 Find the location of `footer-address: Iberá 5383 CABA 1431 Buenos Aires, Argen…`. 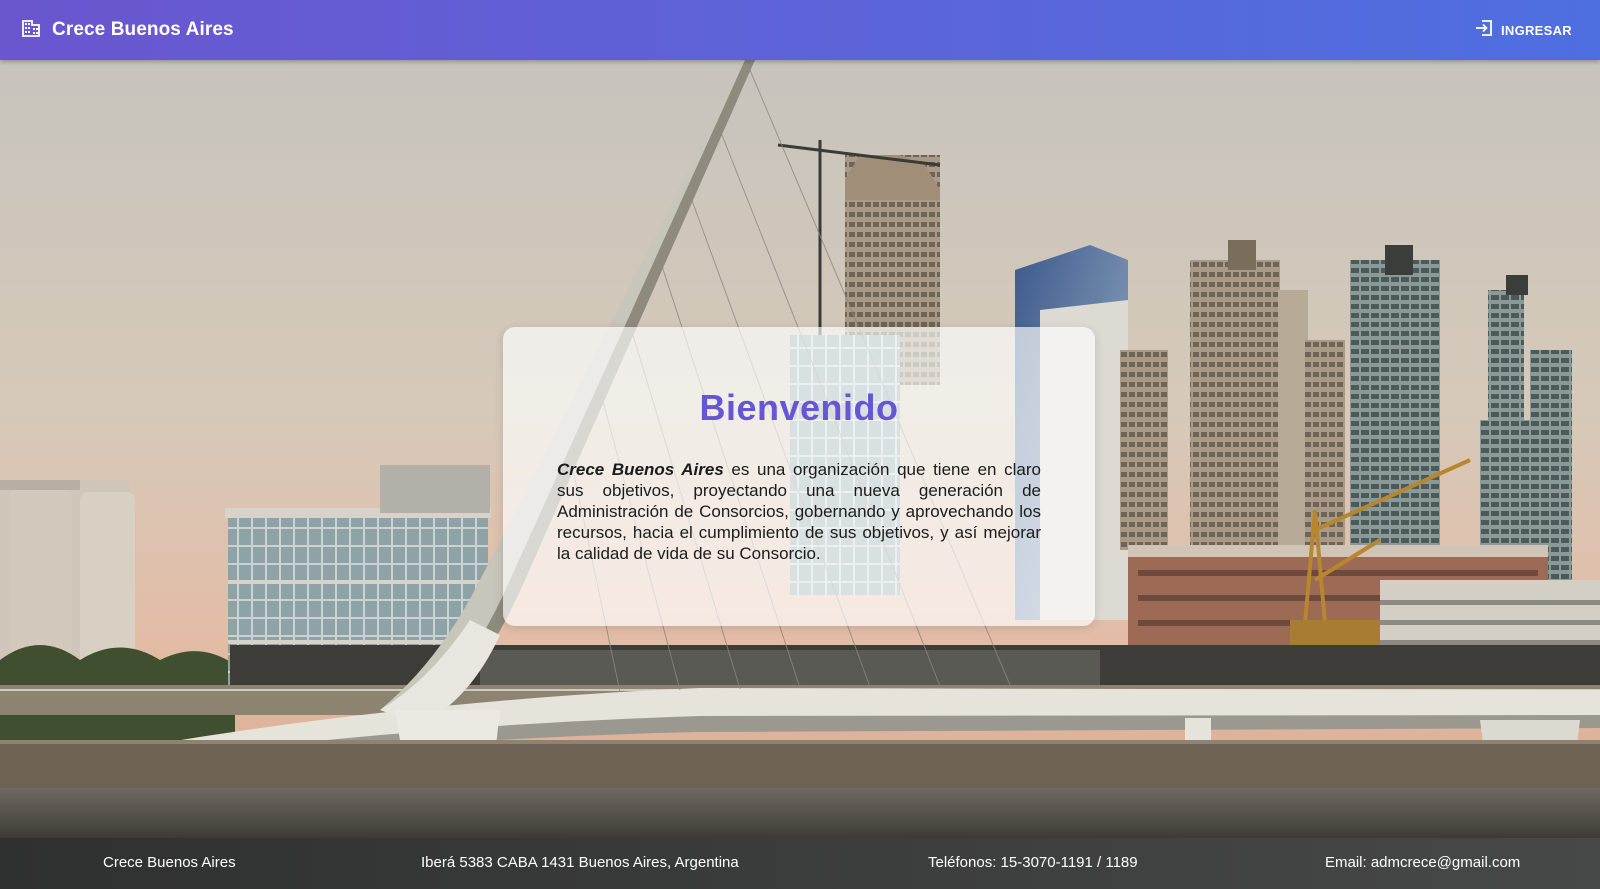

footer-address: Iberá 5383 CABA 1431 Buenos Aires, Argen… is located at coordinates (580, 862).